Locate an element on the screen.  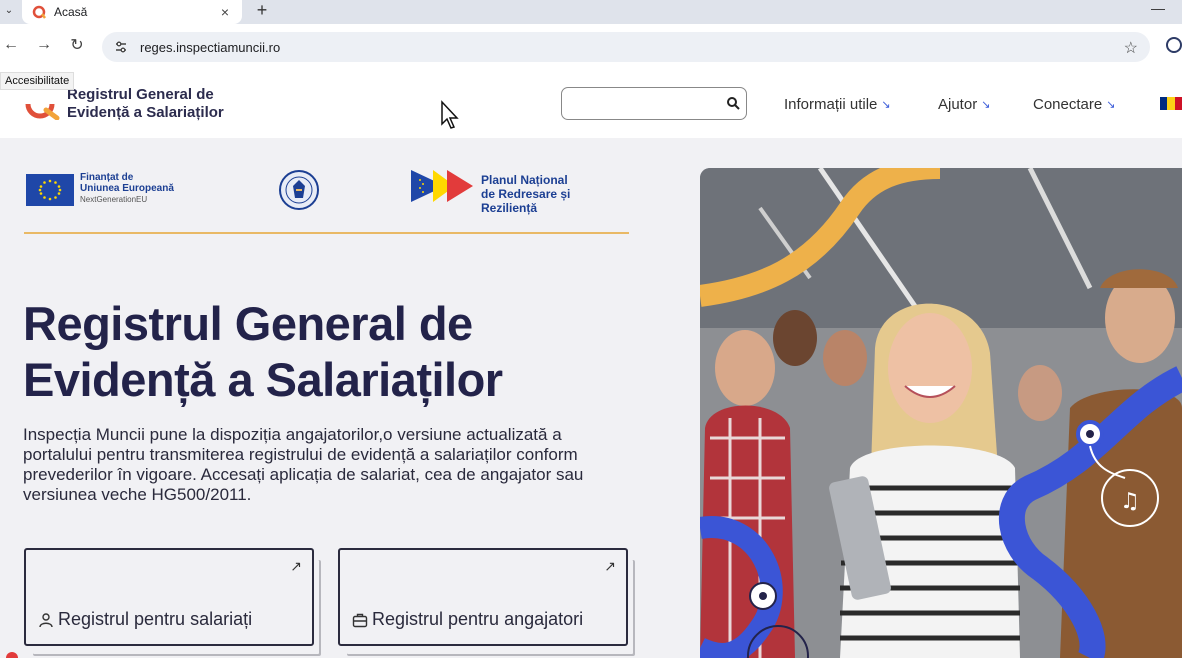
site-favicon-icon is located at coordinates (39, 12).